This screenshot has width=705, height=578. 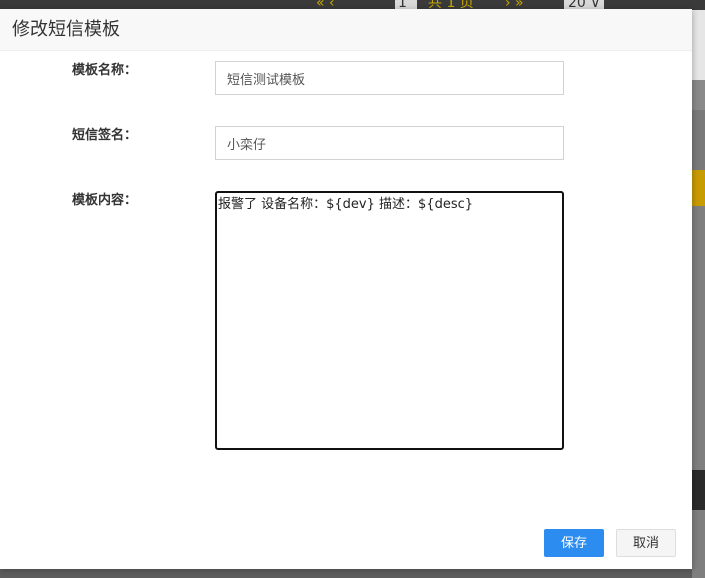 I want to click on template-name-input, so click(x=389, y=78).